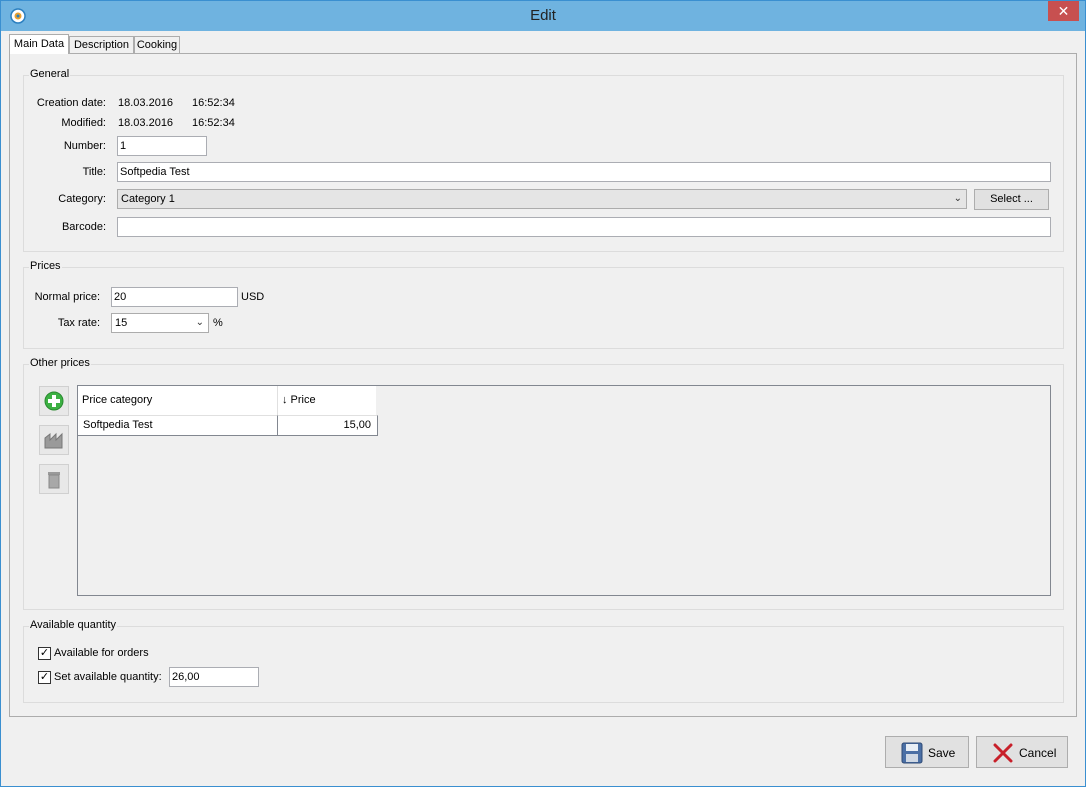 This screenshot has width=1086, height=787. Describe the element at coordinates (94, 172) in the screenshot. I see `title-label: Title:` at that location.